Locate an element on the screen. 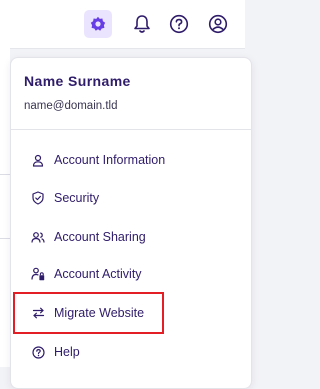 The image size is (320, 389). menu-item-account-information: Account Information is located at coordinates (131, 160).